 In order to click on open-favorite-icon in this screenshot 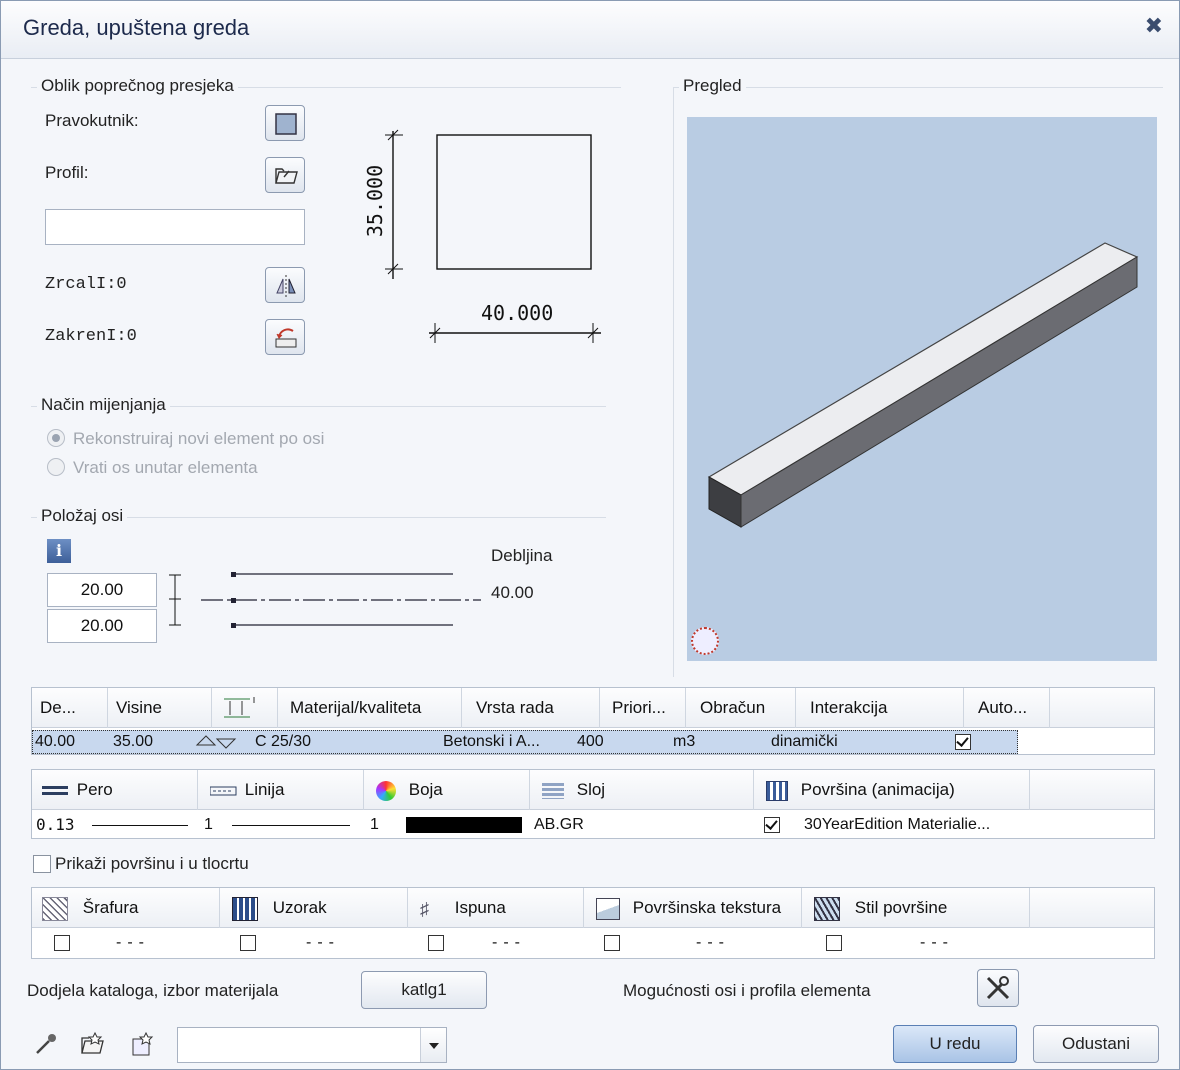, I will do `click(93, 1044)`.